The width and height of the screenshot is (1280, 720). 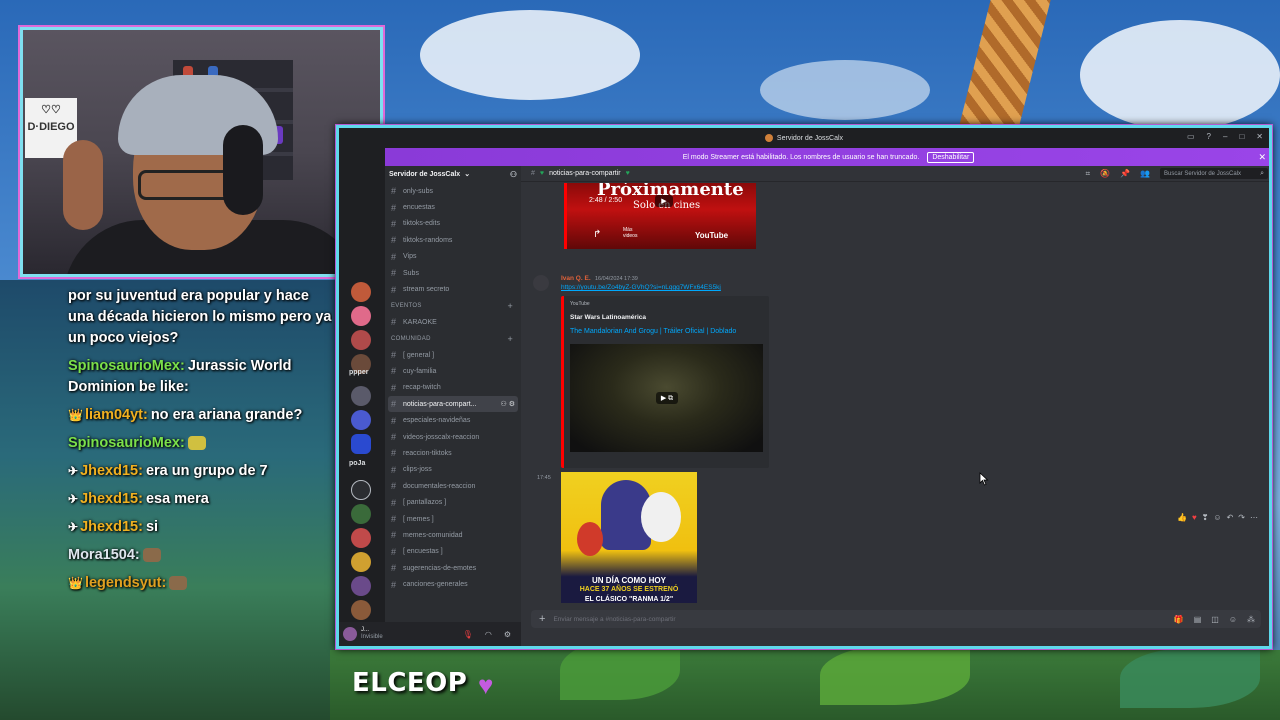 I want to click on help-icon: ?, so click(x=1209, y=136).